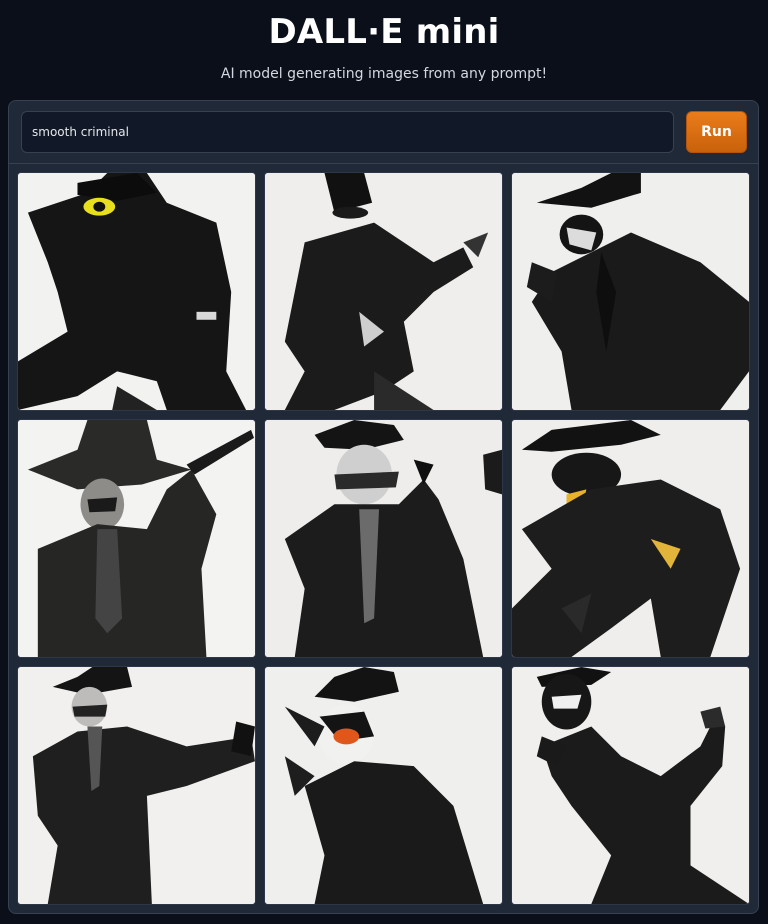 This screenshot has height=924, width=768. I want to click on image-6-figure, so click(630, 538).